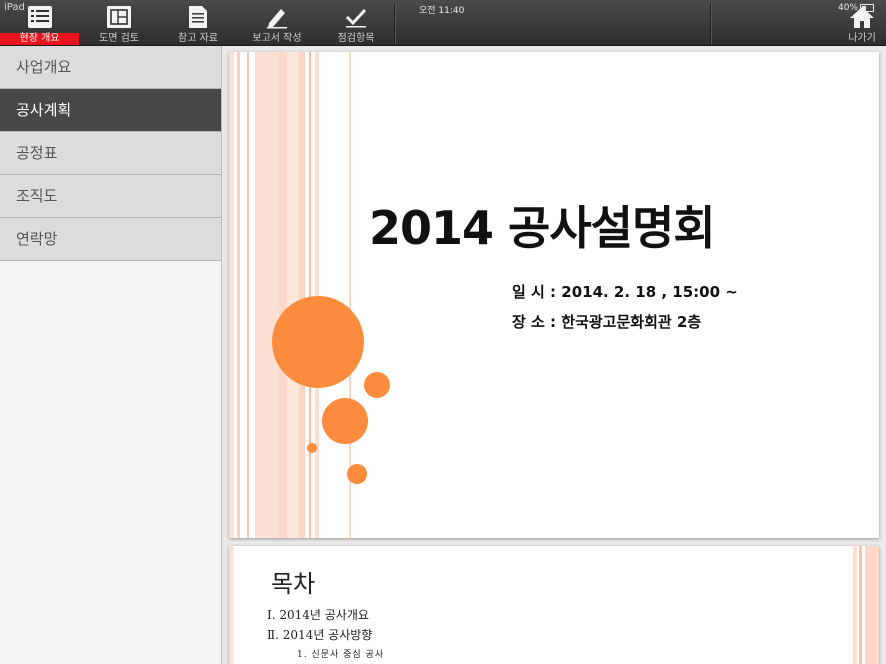 Image resolution: width=886 pixels, height=664 pixels. Describe the element at coordinates (110, 110) in the screenshot. I see `sidebar-item-construction-plan: 공사계획` at that location.